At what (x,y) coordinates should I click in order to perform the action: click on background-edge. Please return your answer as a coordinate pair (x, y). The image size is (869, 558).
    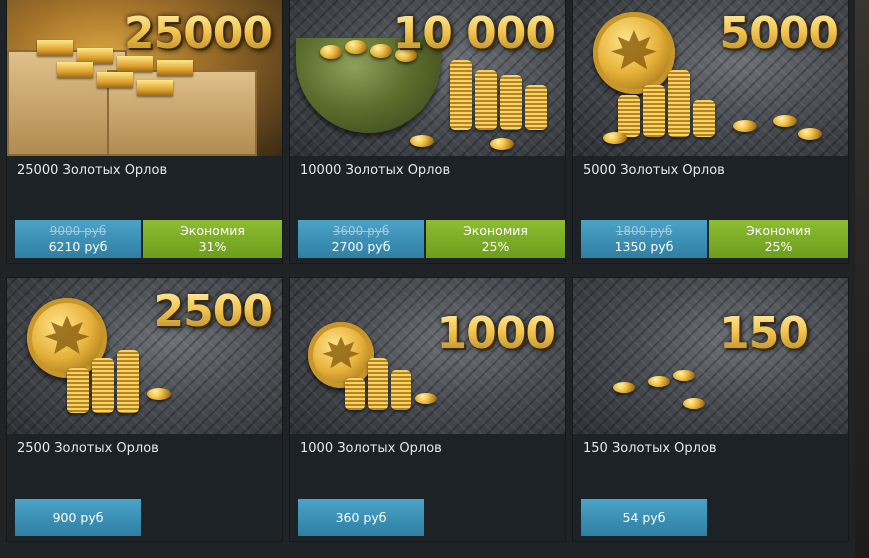
    Looking at the image, I should click on (862, 279).